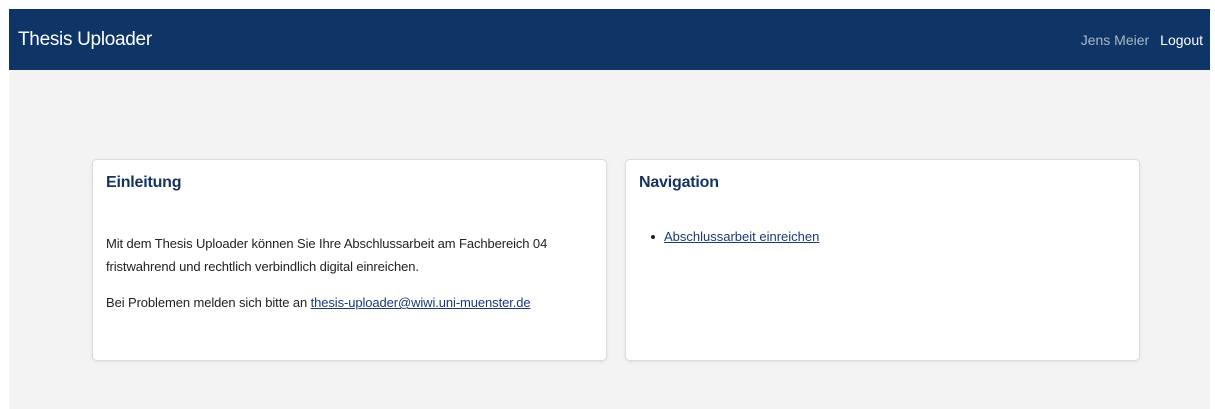  I want to click on list-item: Abschlussarbeit einreichen, so click(882, 237).